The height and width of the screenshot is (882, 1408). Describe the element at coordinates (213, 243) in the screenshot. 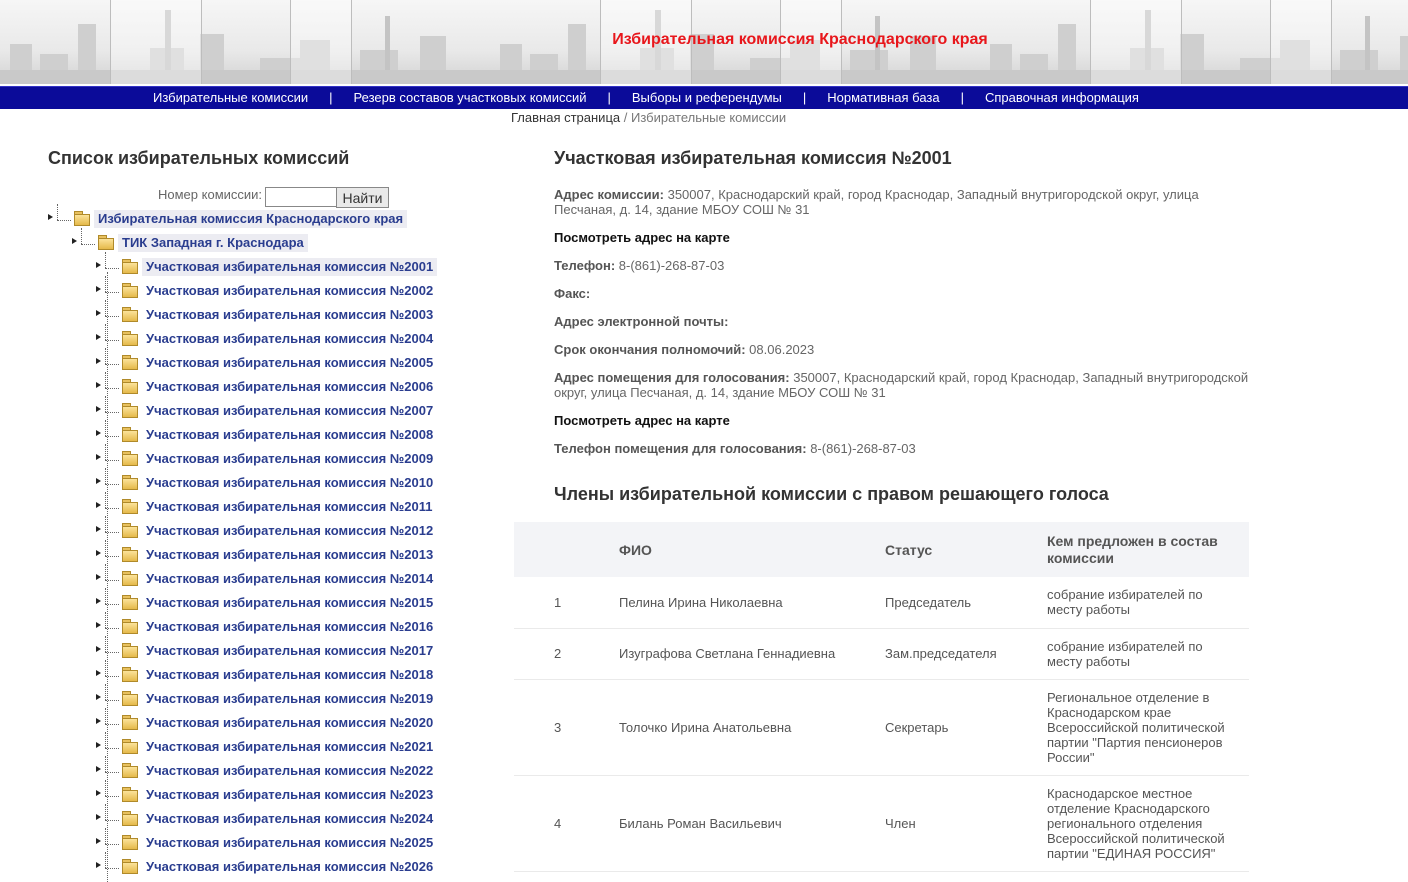

I see `tree-item-label: ТИК Западная г. Краснодара` at that location.